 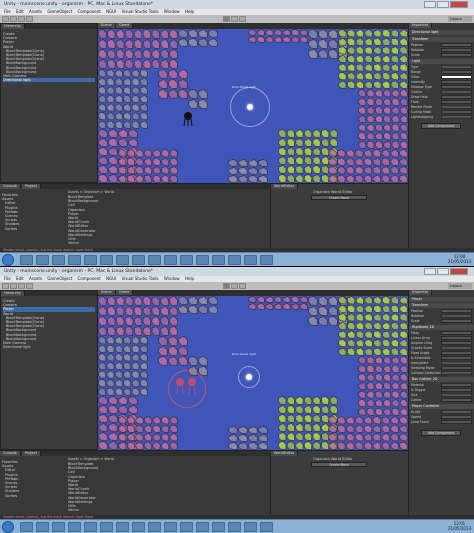 I want to click on steam-icon, so click(x=74, y=527).